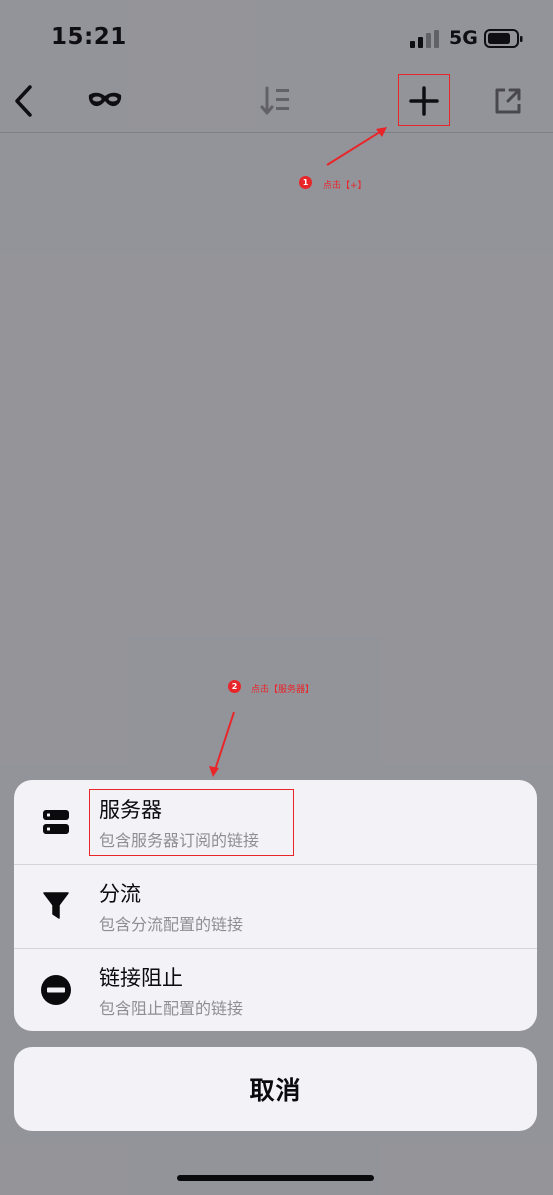 The image size is (553, 1195). Describe the element at coordinates (191, 822) in the screenshot. I see `annotation-box-server` at that location.